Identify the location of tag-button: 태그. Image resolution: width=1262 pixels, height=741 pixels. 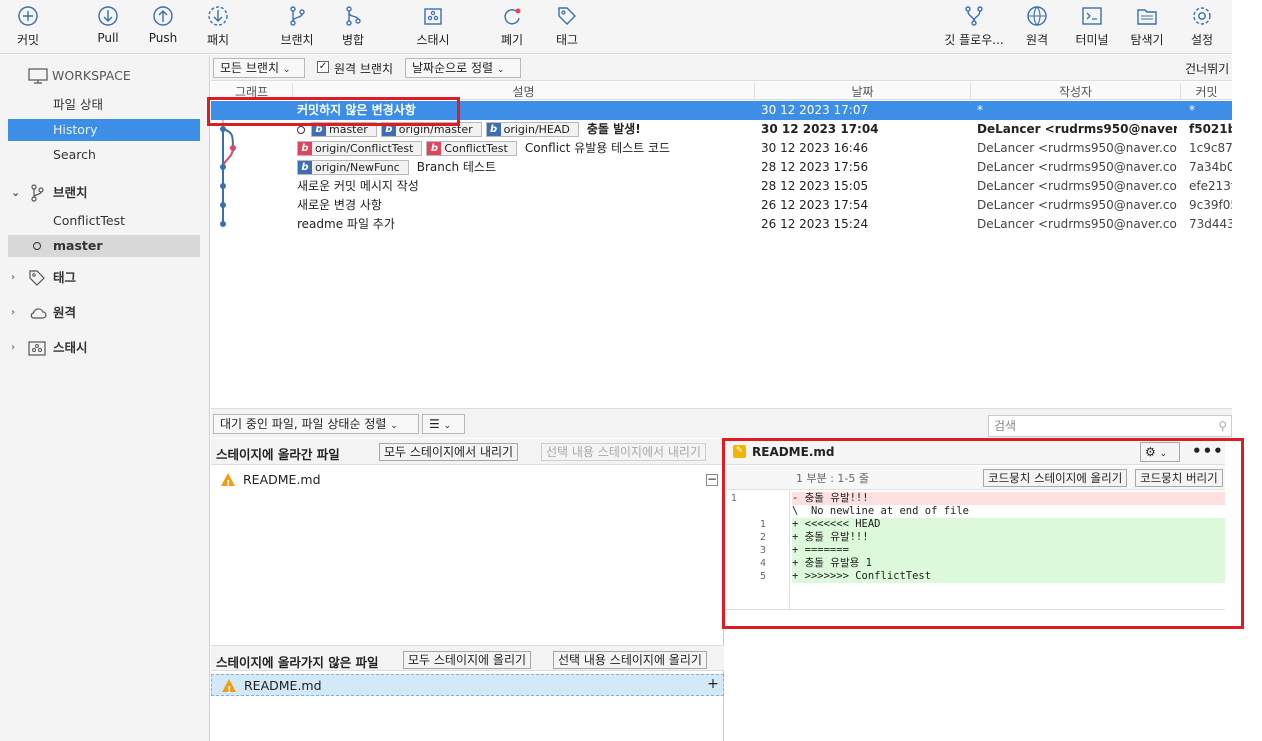
(567, 26).